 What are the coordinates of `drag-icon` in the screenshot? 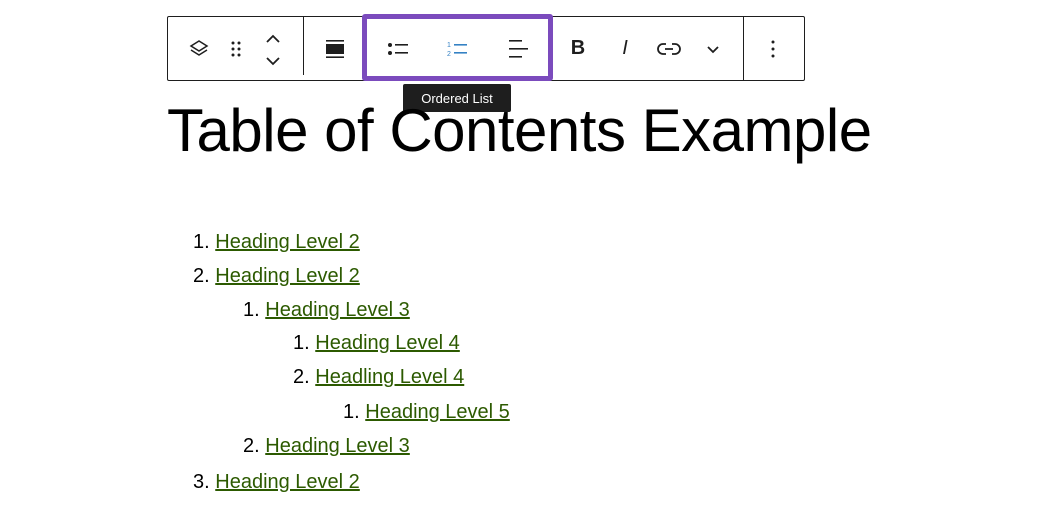 It's located at (236, 48).